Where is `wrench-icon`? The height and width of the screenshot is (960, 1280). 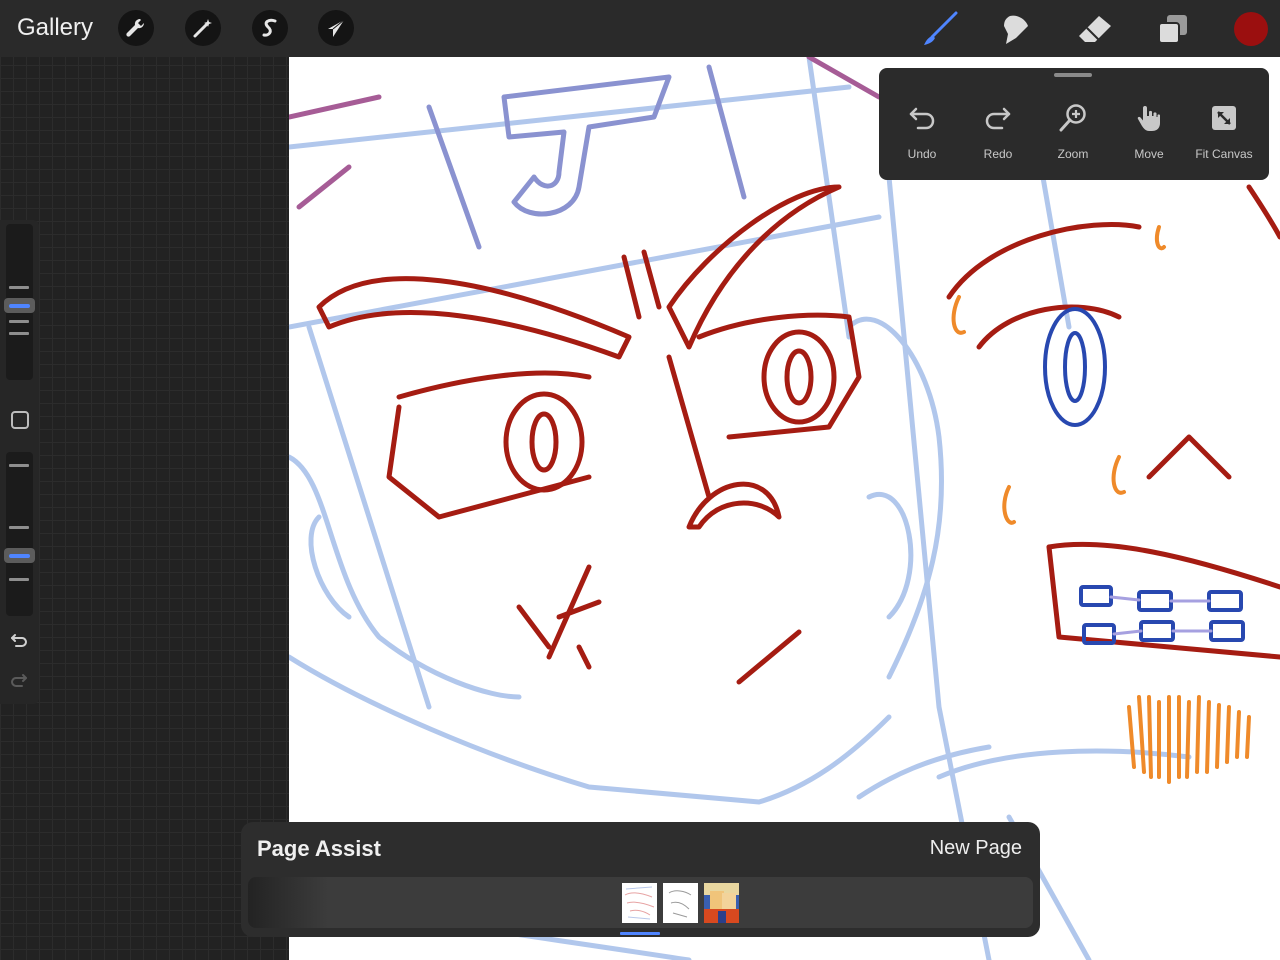 wrench-icon is located at coordinates (135, 27).